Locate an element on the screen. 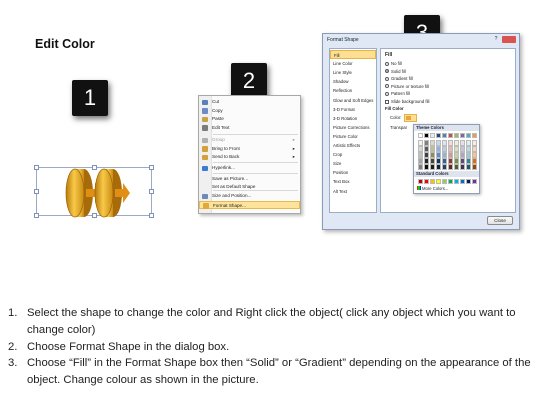 The width and height of the screenshot is (560, 420). fill-option-radio: Pattern fill is located at coordinates (397, 94).